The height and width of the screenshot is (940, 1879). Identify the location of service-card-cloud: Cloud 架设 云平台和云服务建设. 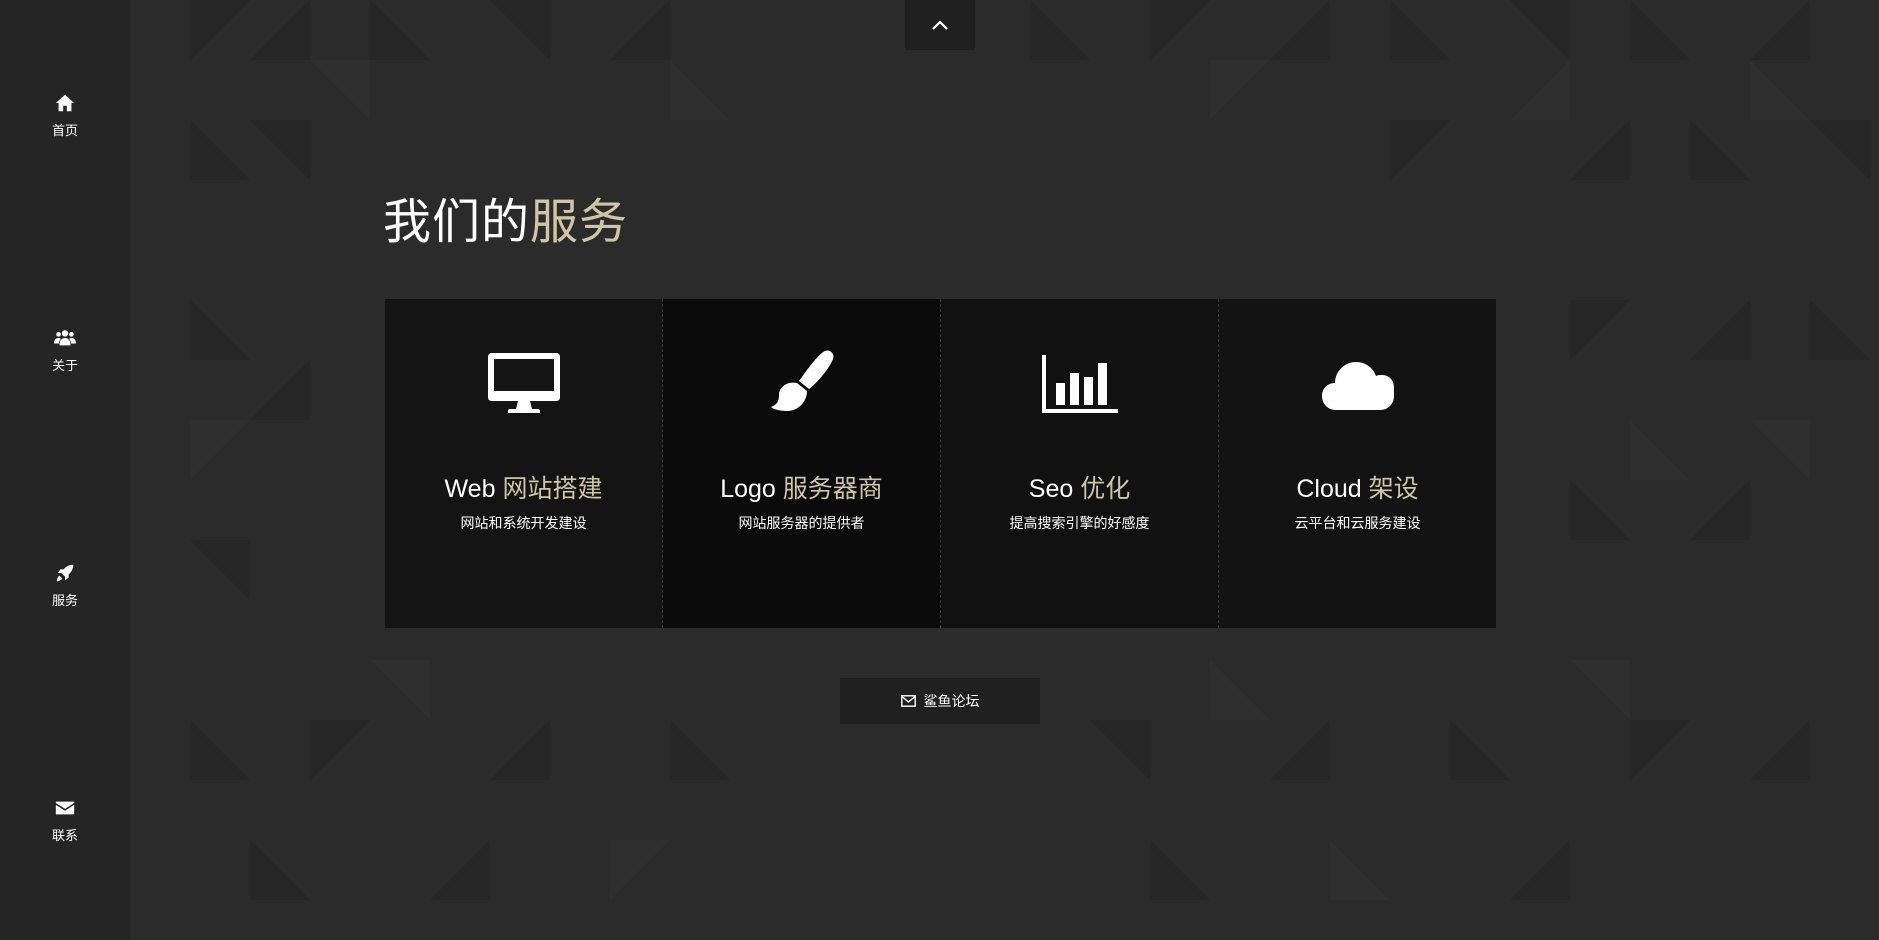
(1357, 463).